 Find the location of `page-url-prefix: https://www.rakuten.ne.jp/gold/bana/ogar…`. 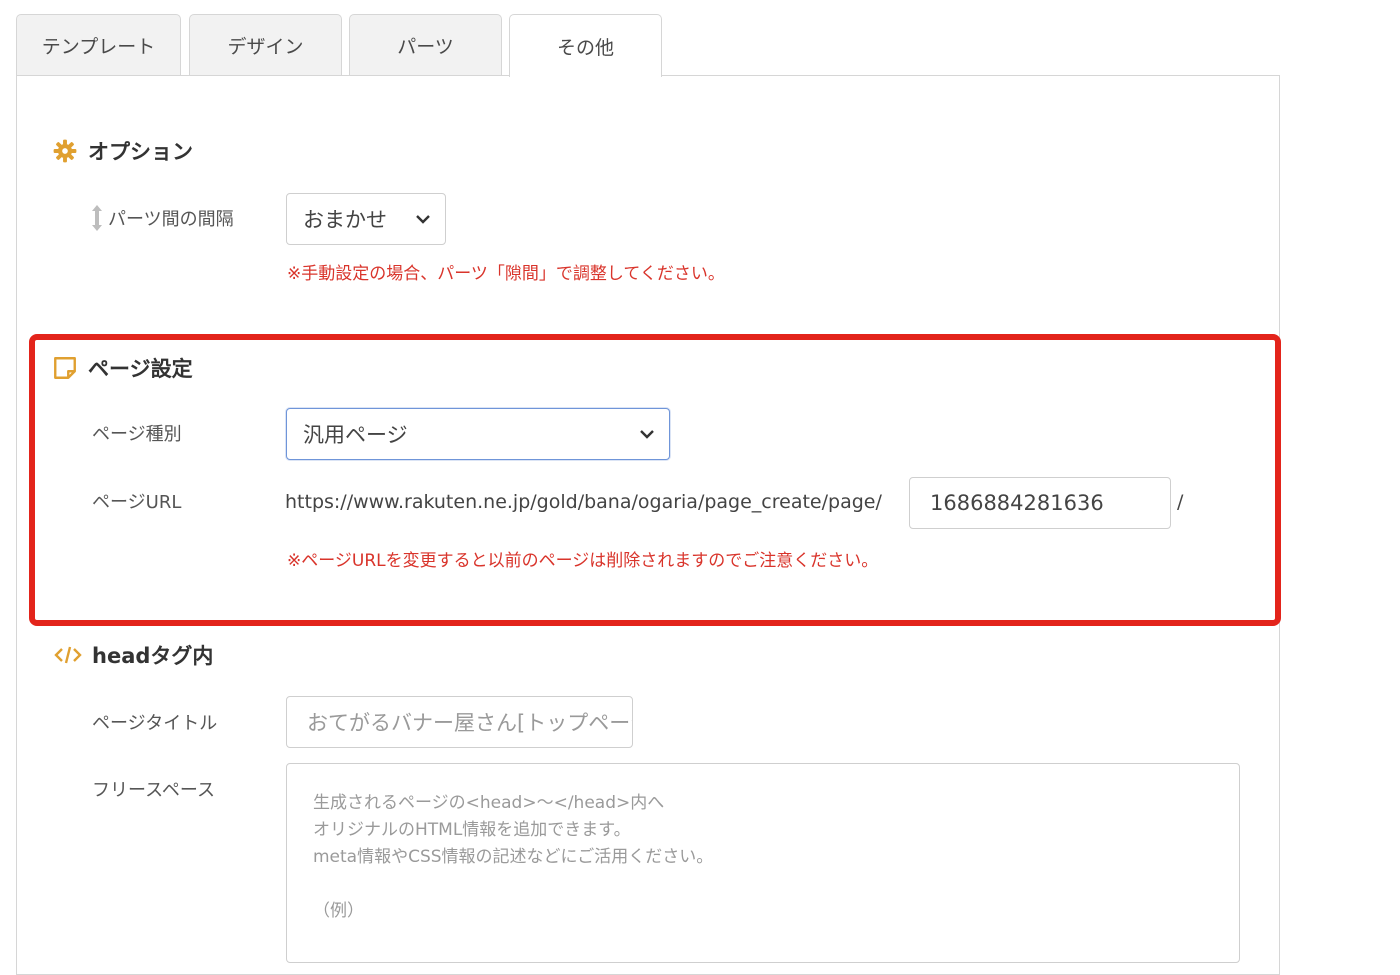

page-url-prefix: https://www.rakuten.ne.jp/gold/bana/ogar… is located at coordinates (583, 502).